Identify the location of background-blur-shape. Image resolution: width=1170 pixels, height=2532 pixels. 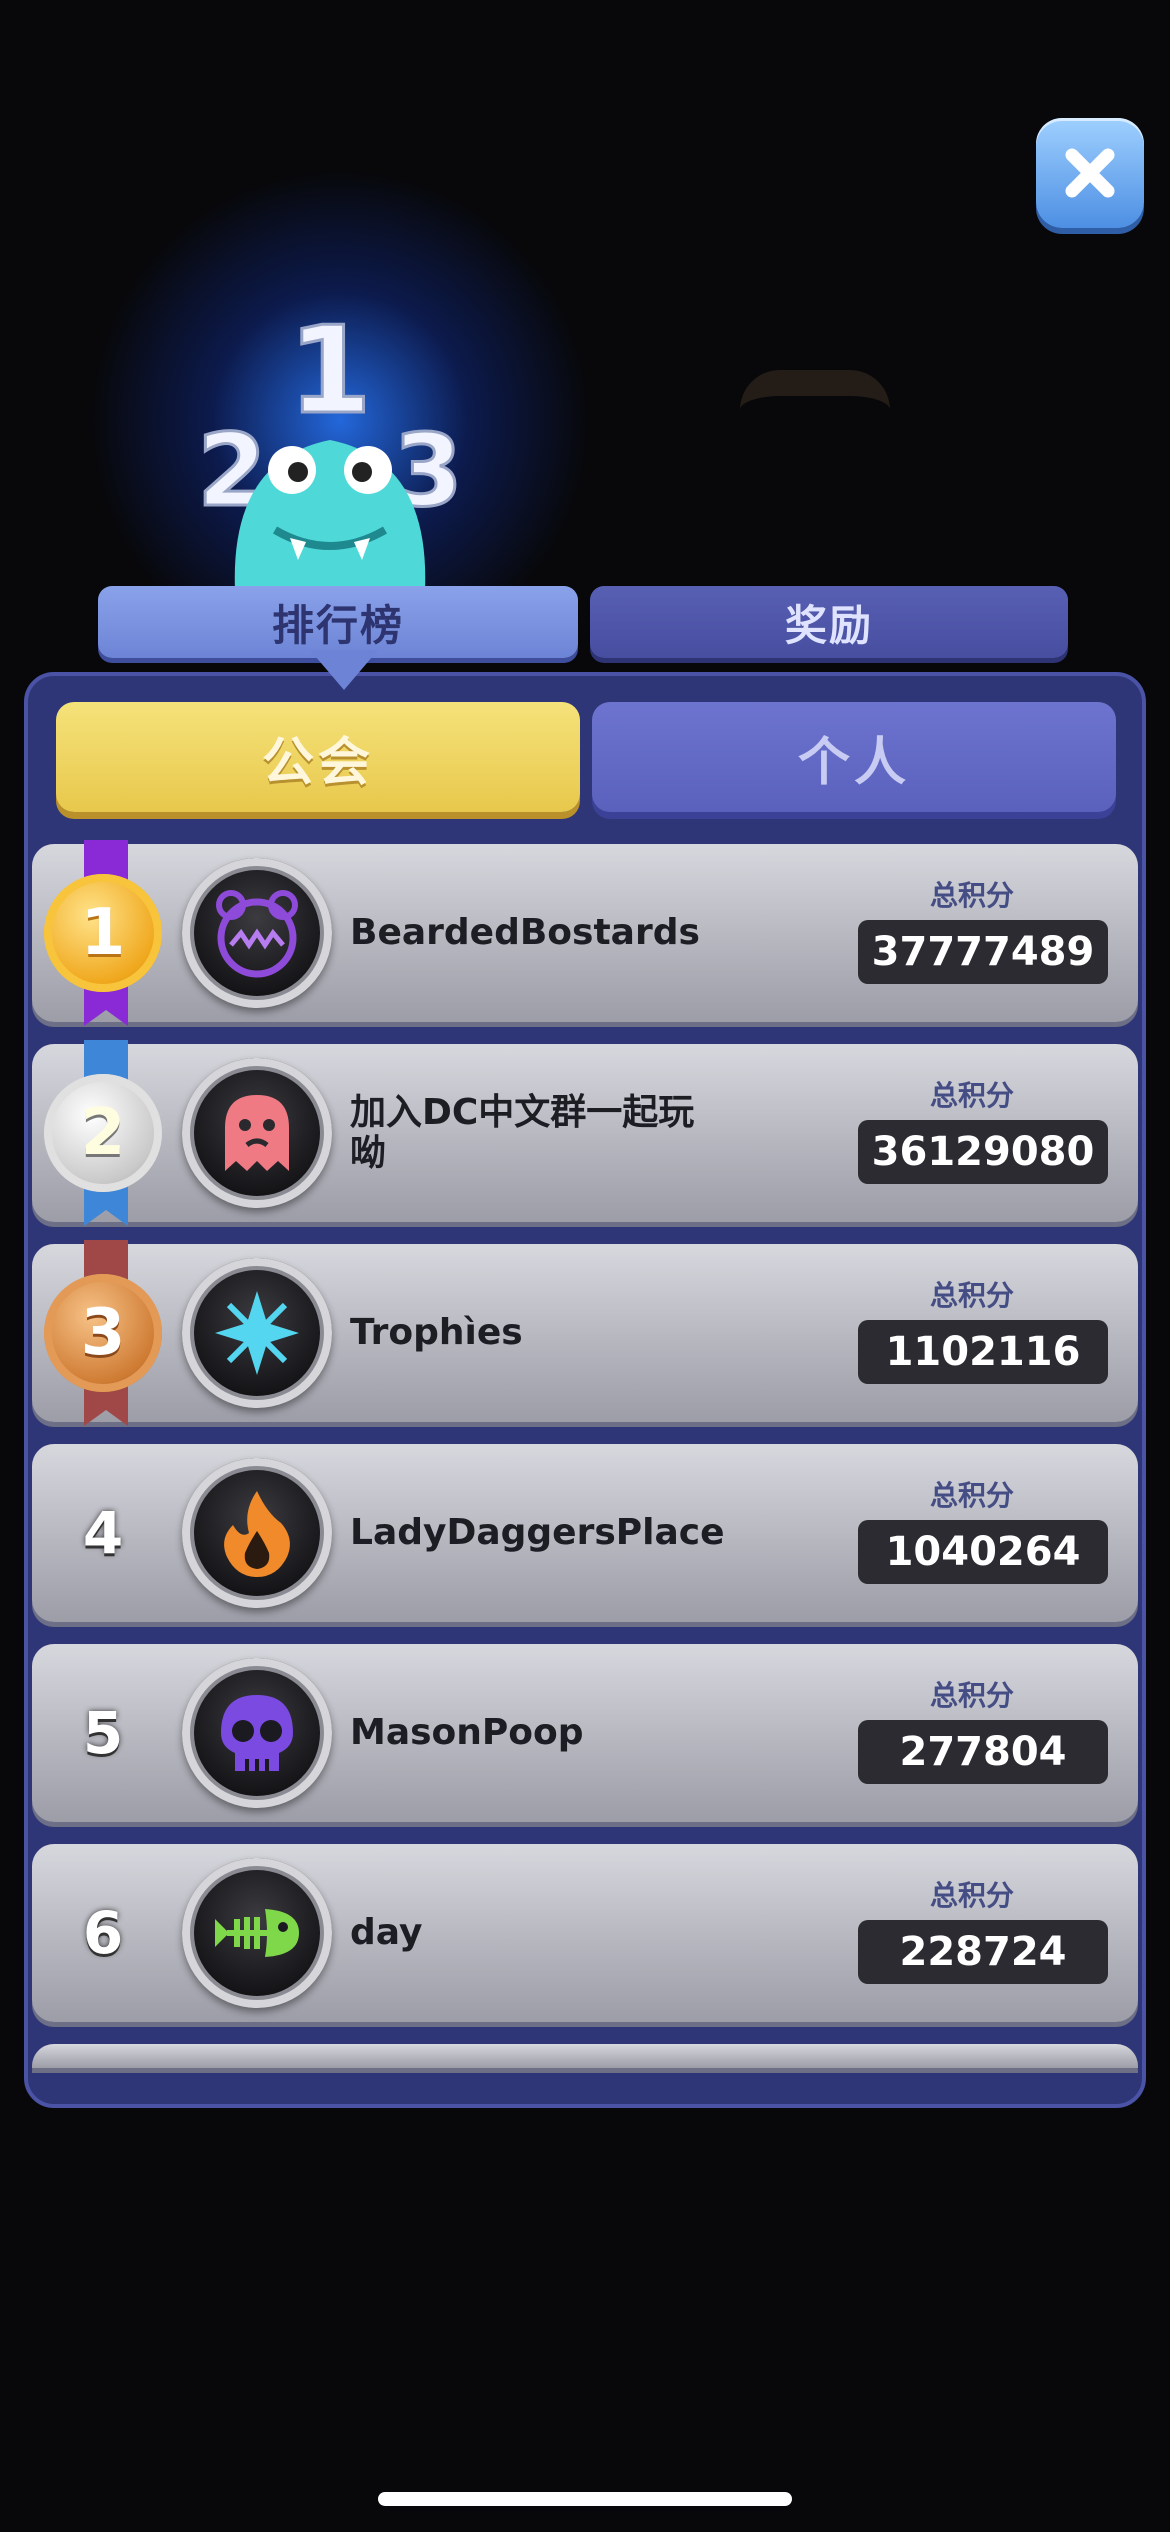
(815, 428).